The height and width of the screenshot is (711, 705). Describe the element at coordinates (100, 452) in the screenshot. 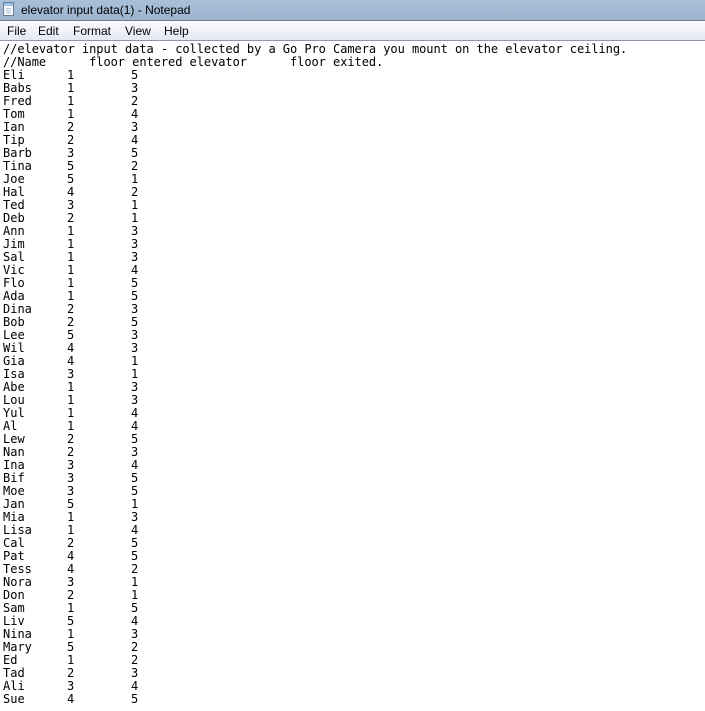

I see `data-row: Nan 2 3` at that location.